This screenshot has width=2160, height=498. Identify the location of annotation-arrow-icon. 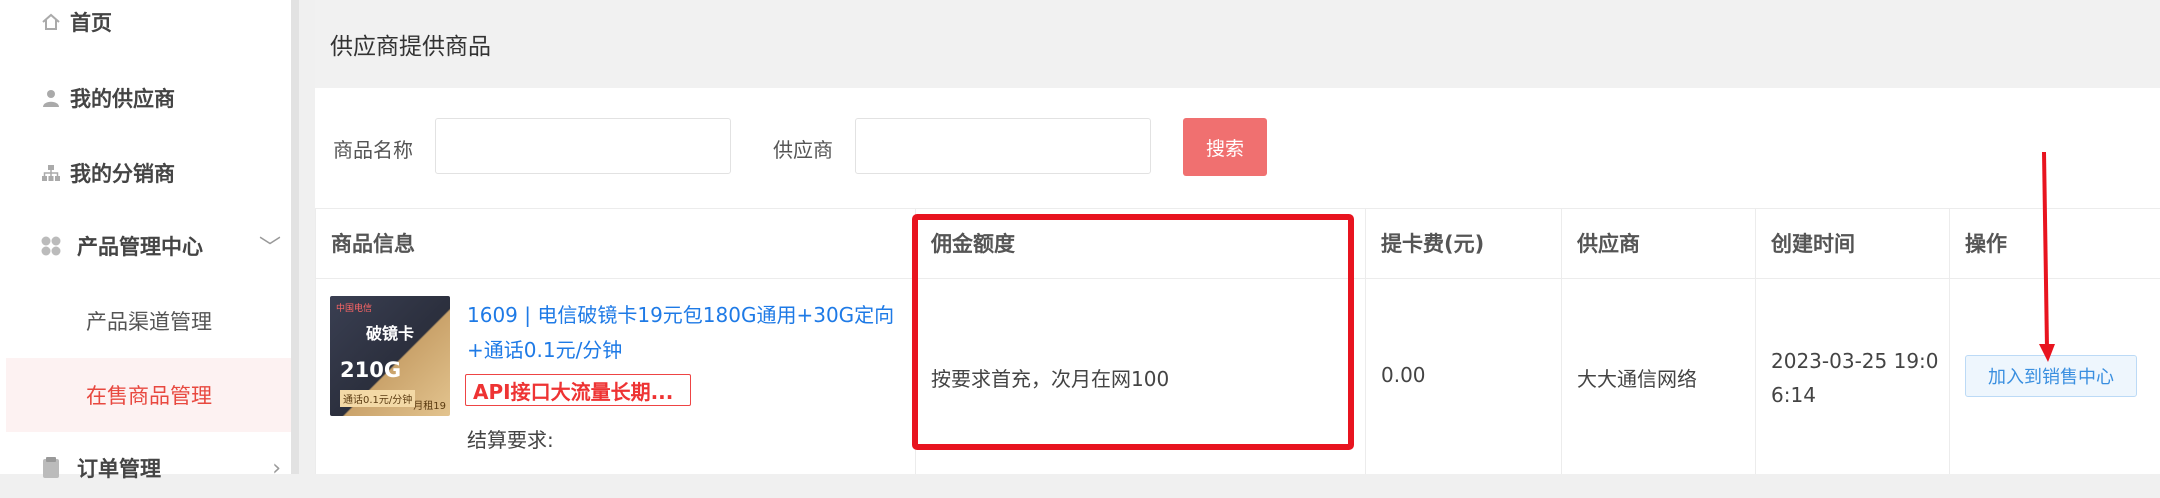
(2047, 256).